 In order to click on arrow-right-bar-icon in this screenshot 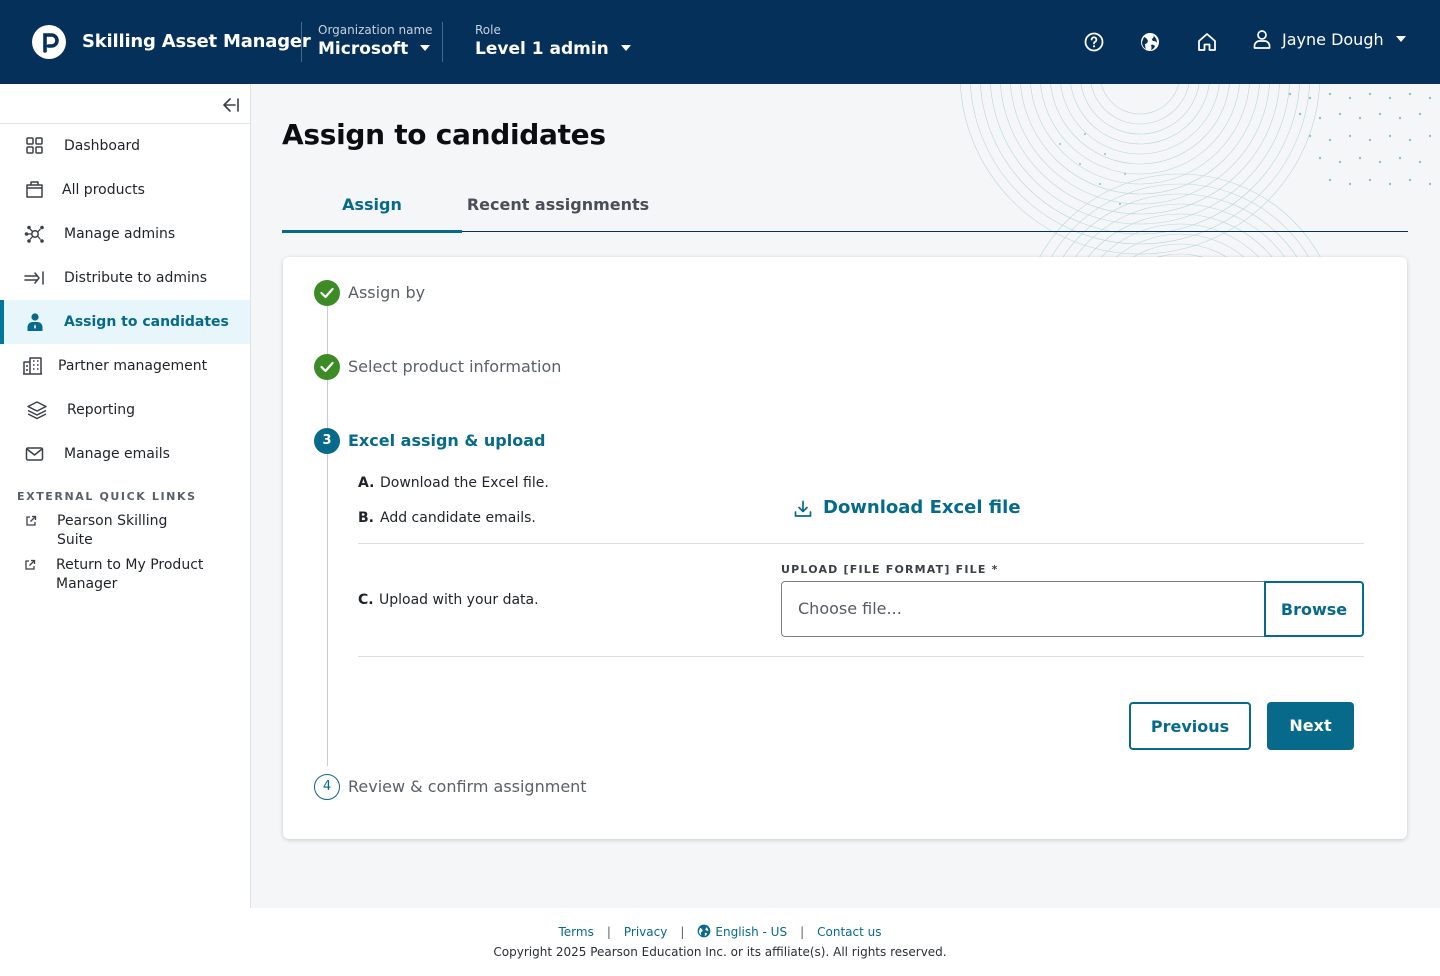, I will do `click(34, 278)`.